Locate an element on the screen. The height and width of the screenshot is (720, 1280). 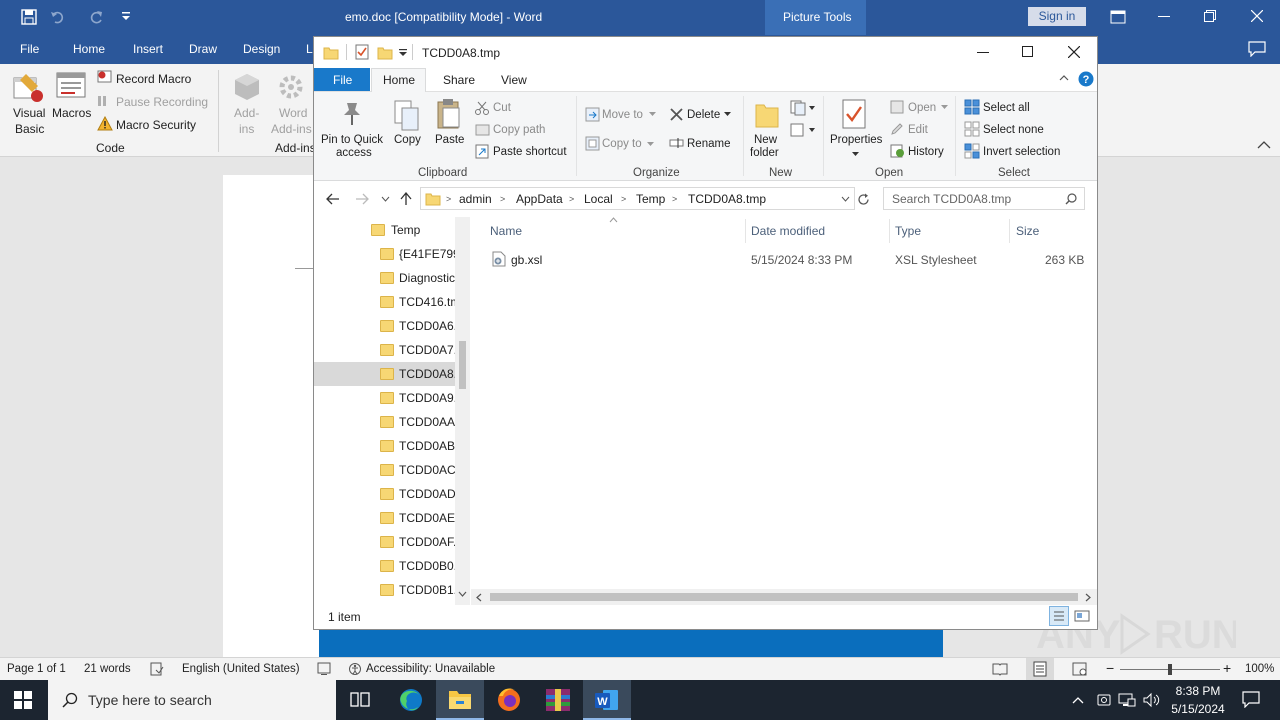
nav-scroll-down-icon is located at coordinates (462, 594).